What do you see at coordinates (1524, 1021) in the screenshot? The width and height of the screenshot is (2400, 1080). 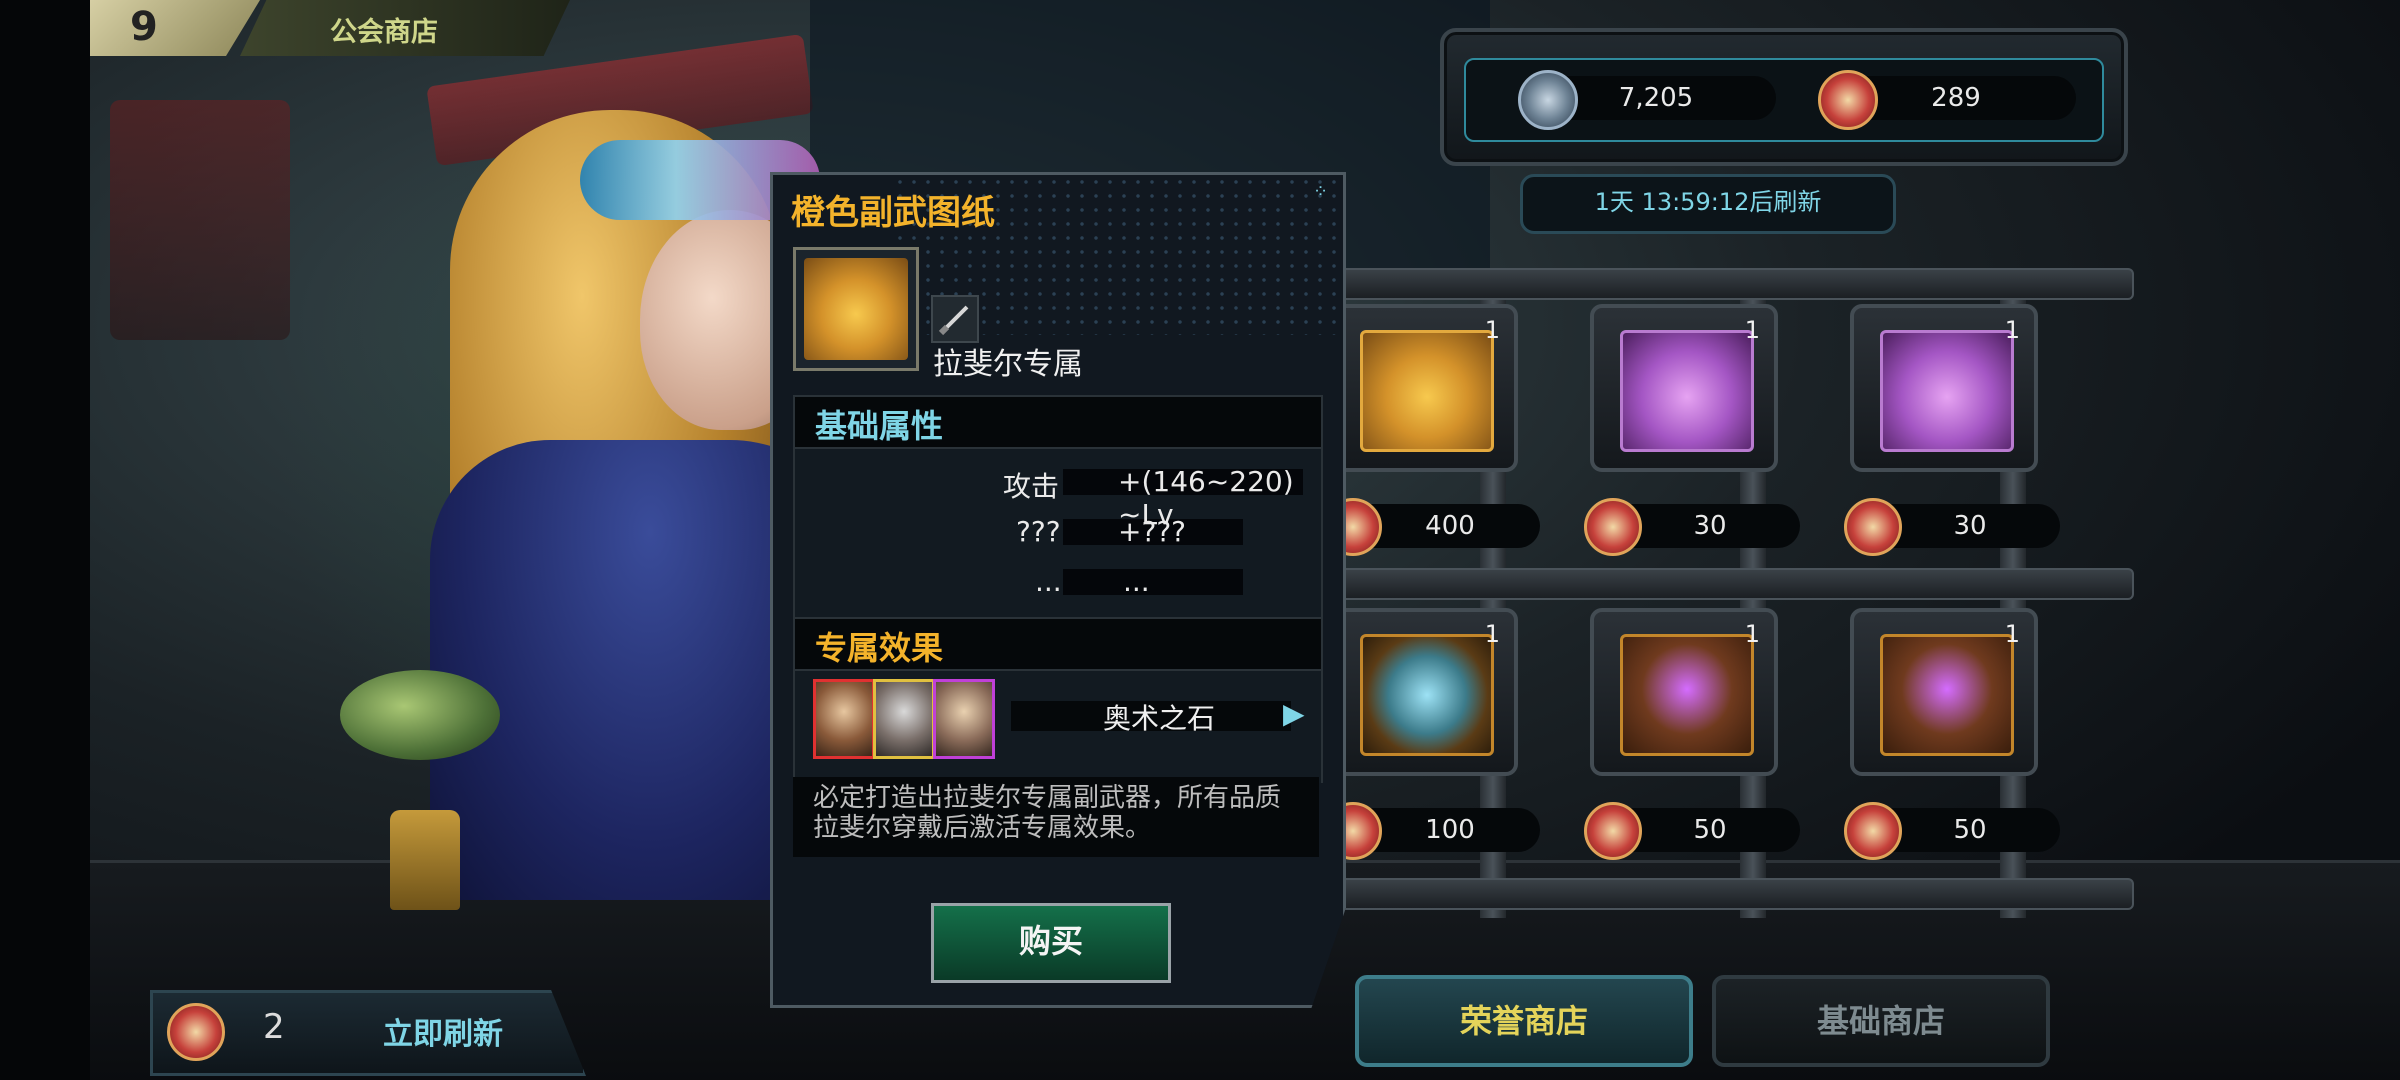 I see `tab-honor-shop: 荣誉商店` at bounding box center [1524, 1021].